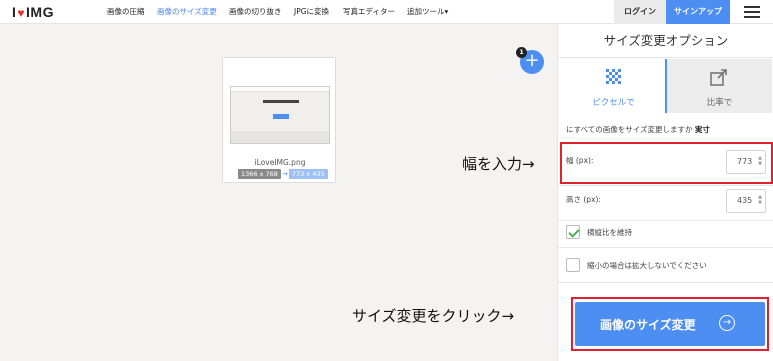  What do you see at coordinates (718, 77) in the screenshot?
I see `percentage-icon` at bounding box center [718, 77].